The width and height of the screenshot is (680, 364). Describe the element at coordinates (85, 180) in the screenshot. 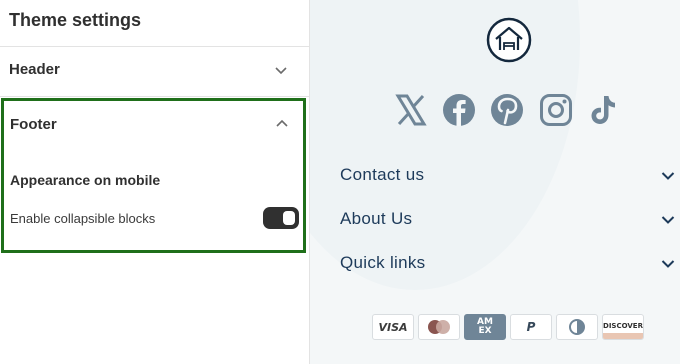

I see `appearance-mobile-title: Appearance on mobile` at that location.